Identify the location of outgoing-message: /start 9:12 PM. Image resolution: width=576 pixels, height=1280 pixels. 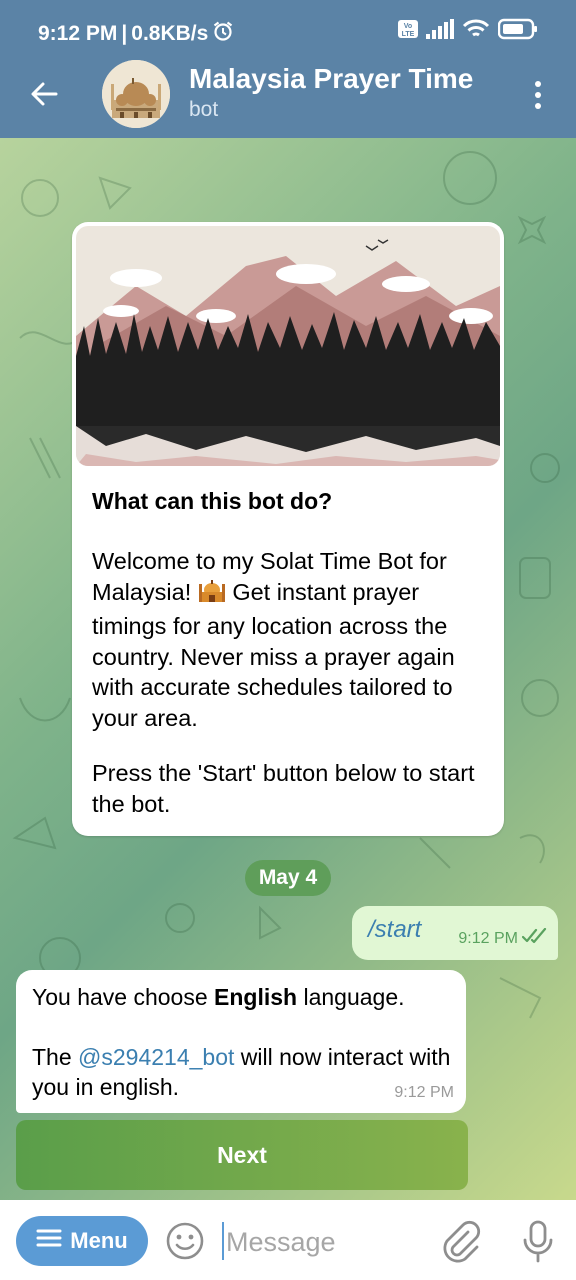
(455, 933).